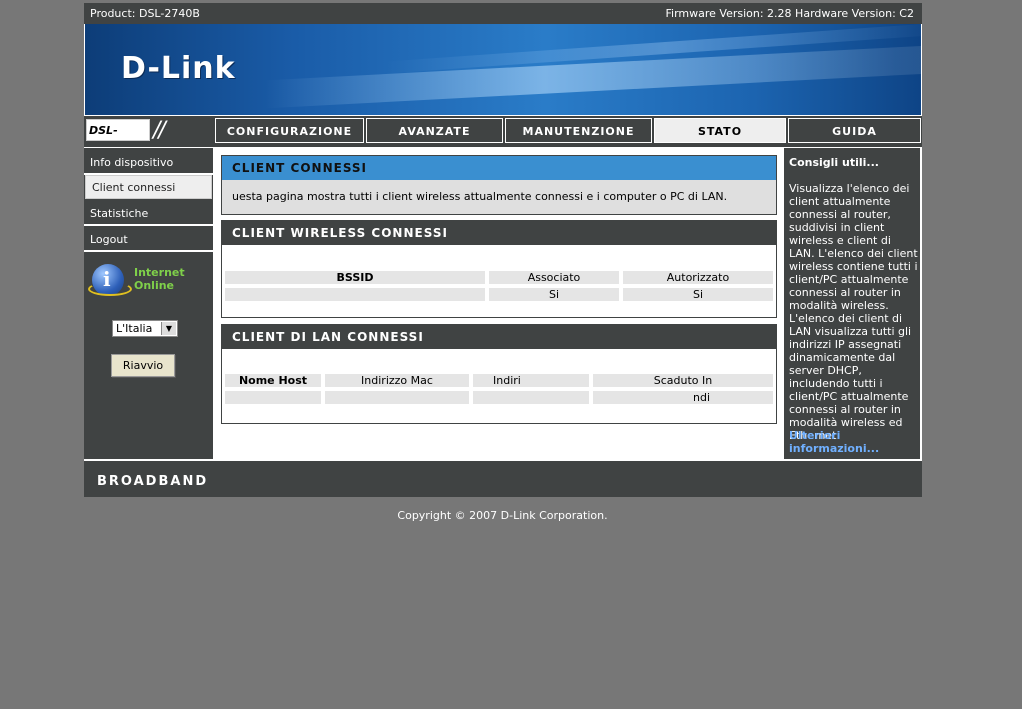 The height and width of the screenshot is (709, 1022). I want to click on product-label: Product: DSL-2740B, so click(145, 13).